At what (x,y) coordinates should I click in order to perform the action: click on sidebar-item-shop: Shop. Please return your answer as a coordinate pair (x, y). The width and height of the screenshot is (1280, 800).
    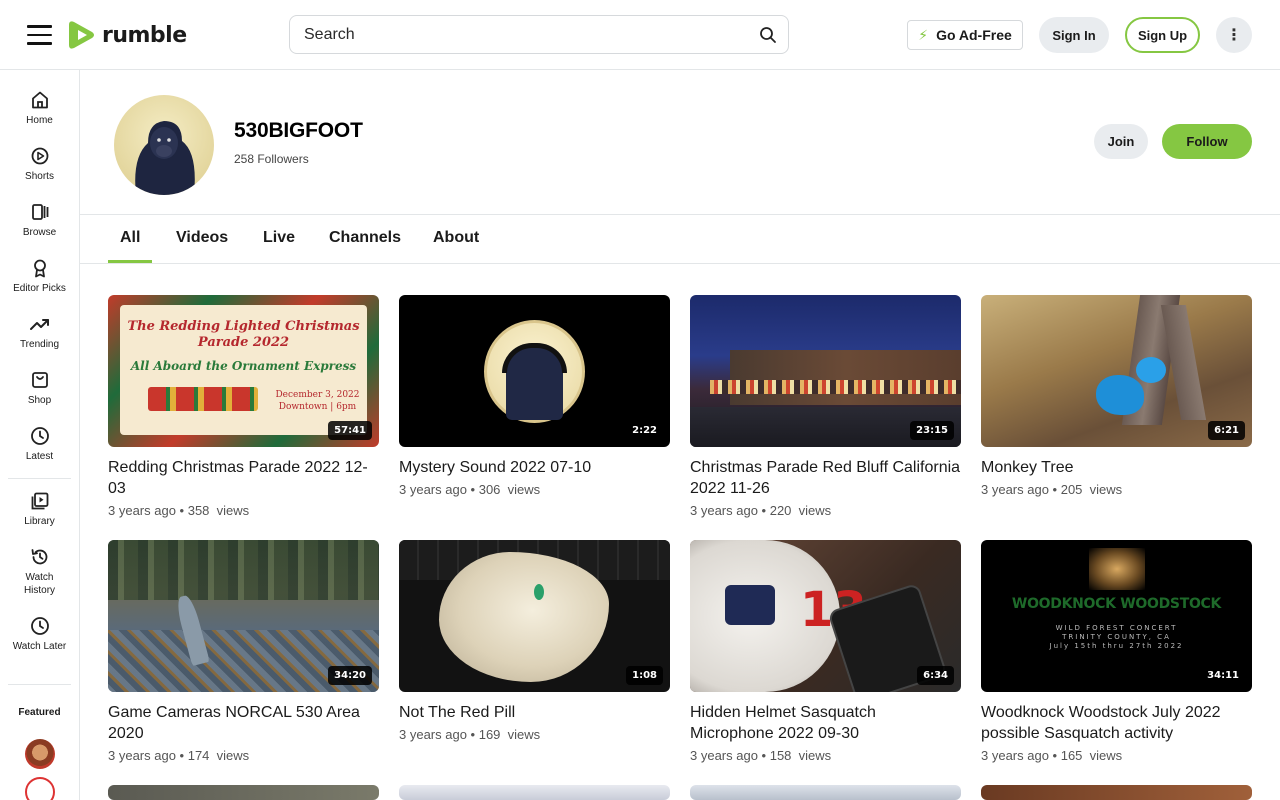
    Looking at the image, I should click on (39, 388).